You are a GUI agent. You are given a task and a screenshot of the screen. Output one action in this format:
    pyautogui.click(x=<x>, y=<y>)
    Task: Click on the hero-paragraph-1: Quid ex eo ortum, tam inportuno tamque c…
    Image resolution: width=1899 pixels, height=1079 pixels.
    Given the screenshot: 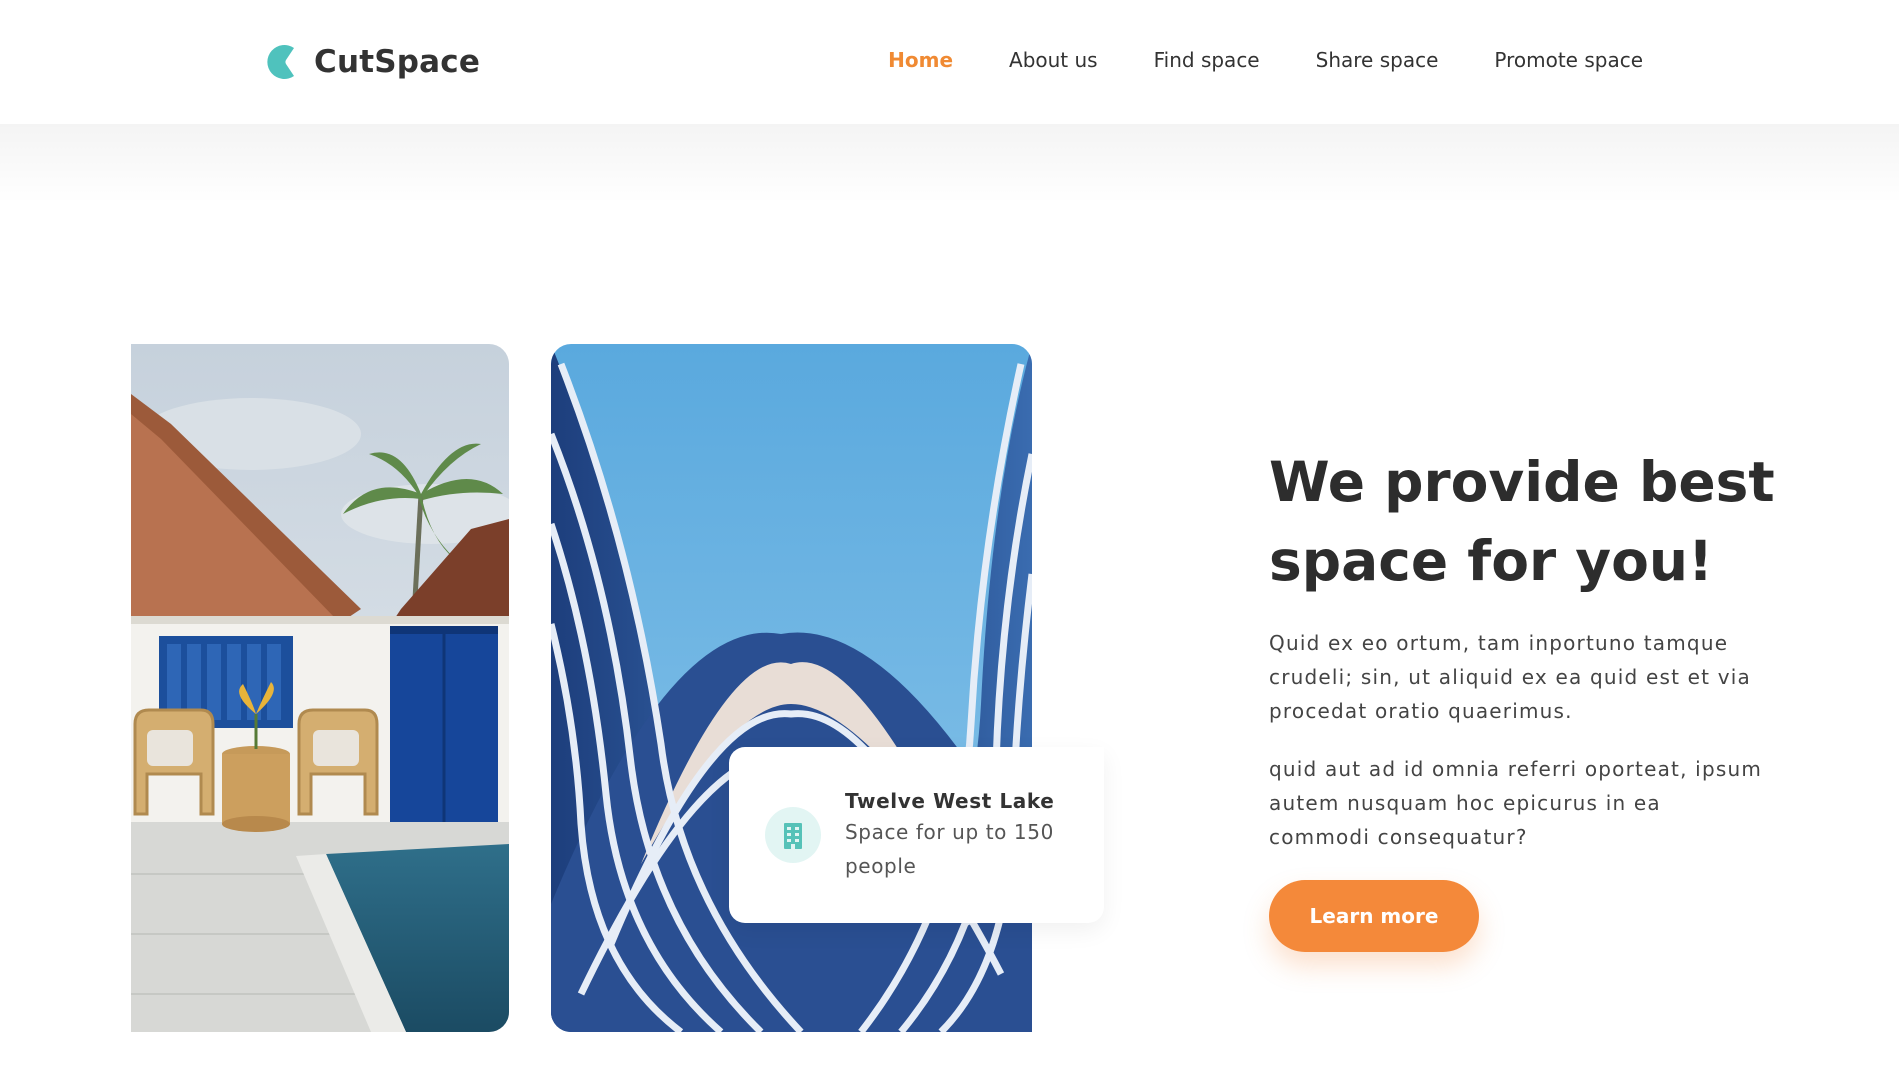 What is the action you would take?
    pyautogui.click(x=1510, y=677)
    